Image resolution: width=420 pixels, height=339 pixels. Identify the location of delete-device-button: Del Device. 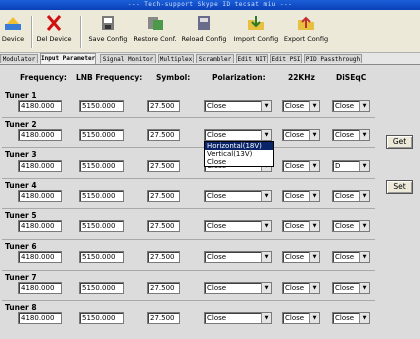
(54, 31).